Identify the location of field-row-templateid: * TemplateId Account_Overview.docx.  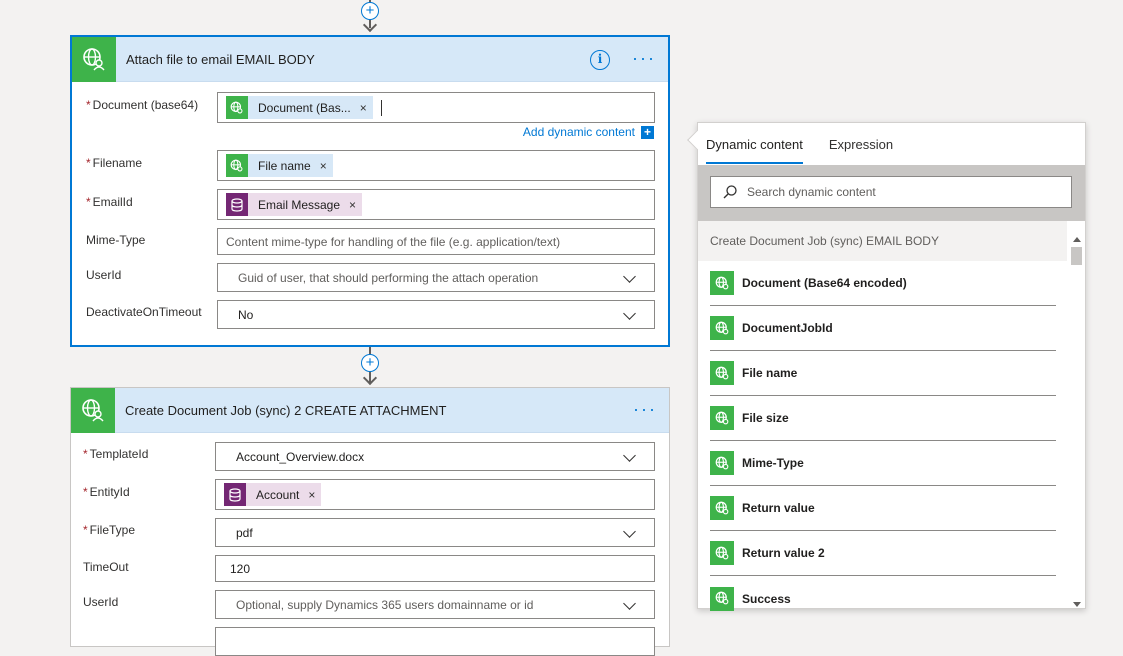
(370, 456).